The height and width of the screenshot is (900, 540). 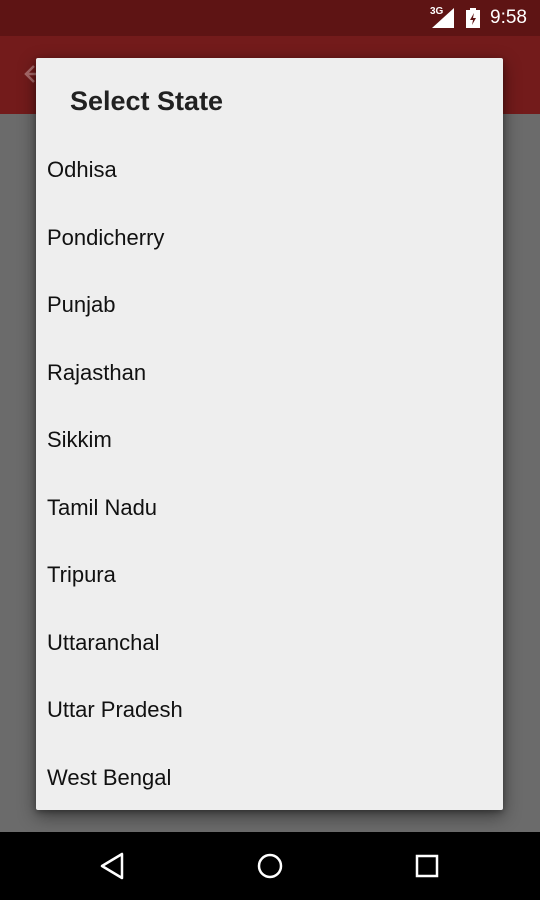 I want to click on state-option-punjab: Punjab, so click(x=269, y=305).